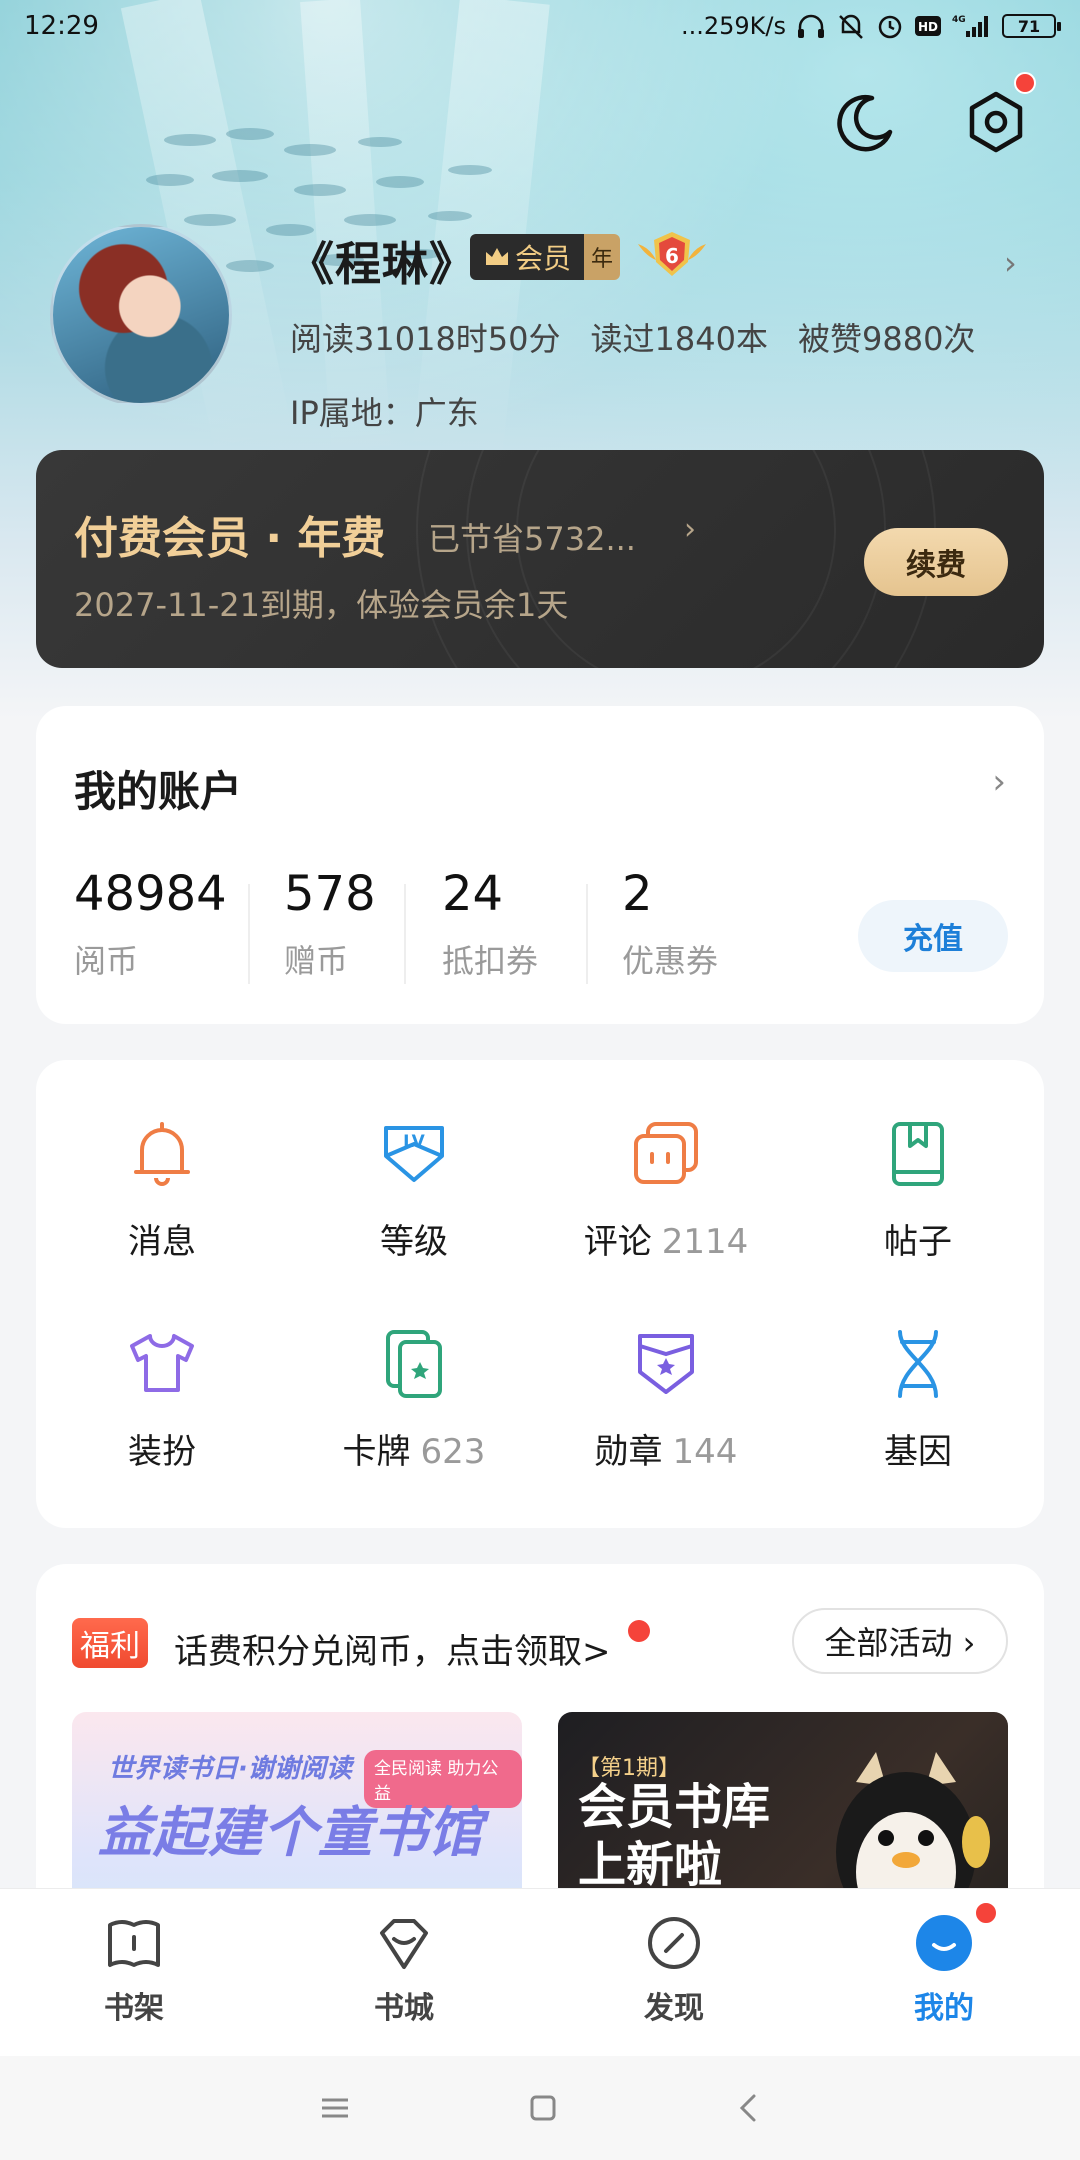  I want to click on all-activities-button: 全部活动 ›, so click(900, 1641).